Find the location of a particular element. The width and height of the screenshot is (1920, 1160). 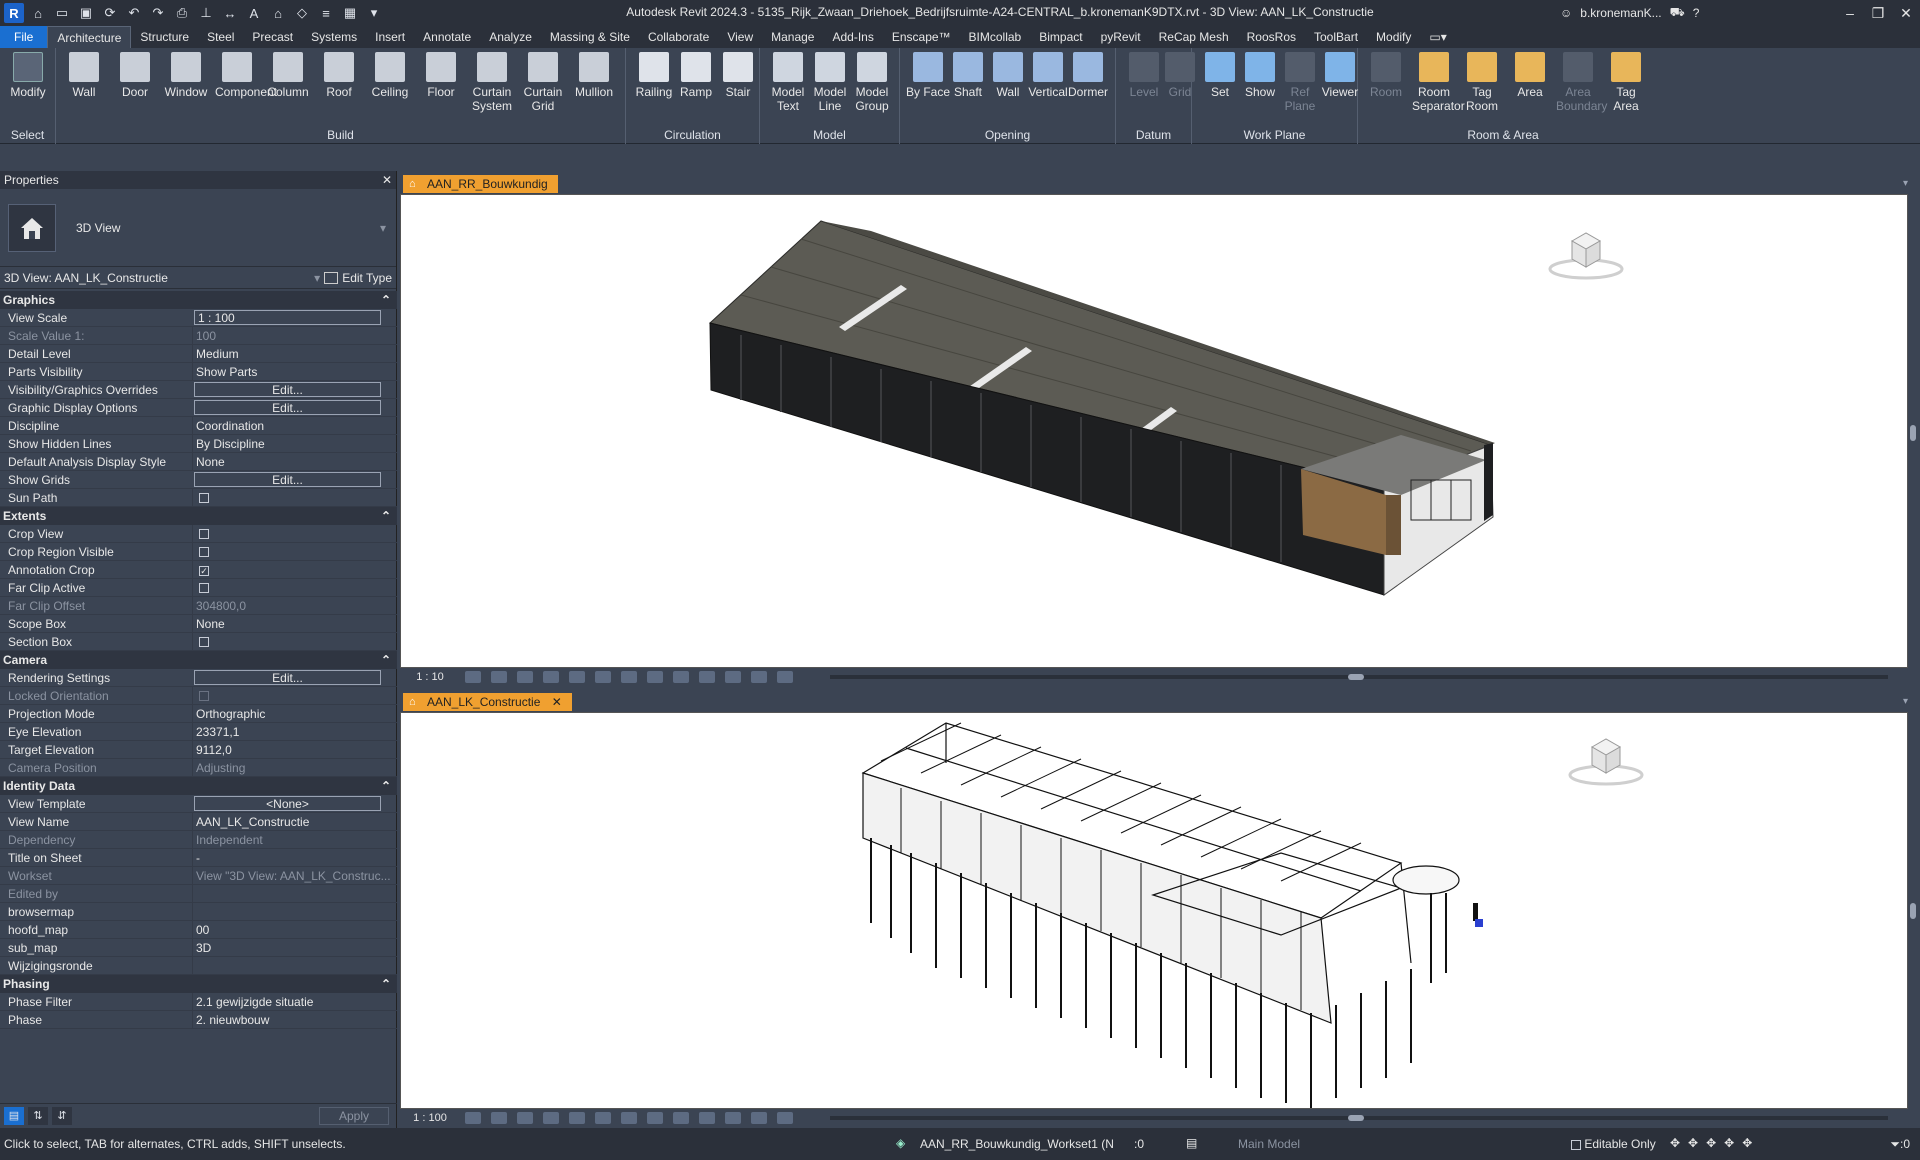

thin-lines-icon: ≡ is located at coordinates (326, 13).